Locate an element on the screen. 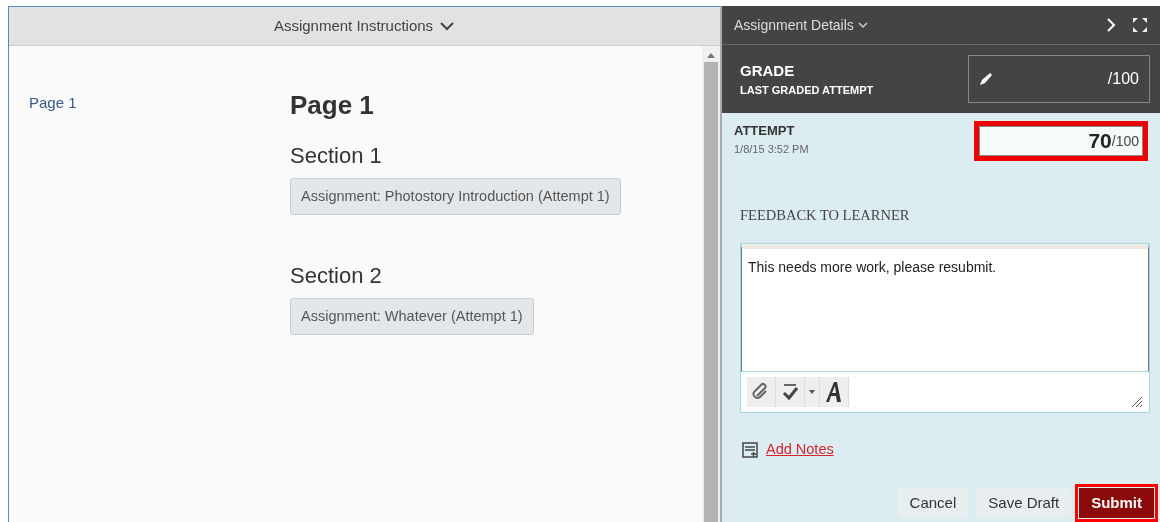 The width and height of the screenshot is (1160, 522). grade-label: GRADE is located at coordinates (768, 70).